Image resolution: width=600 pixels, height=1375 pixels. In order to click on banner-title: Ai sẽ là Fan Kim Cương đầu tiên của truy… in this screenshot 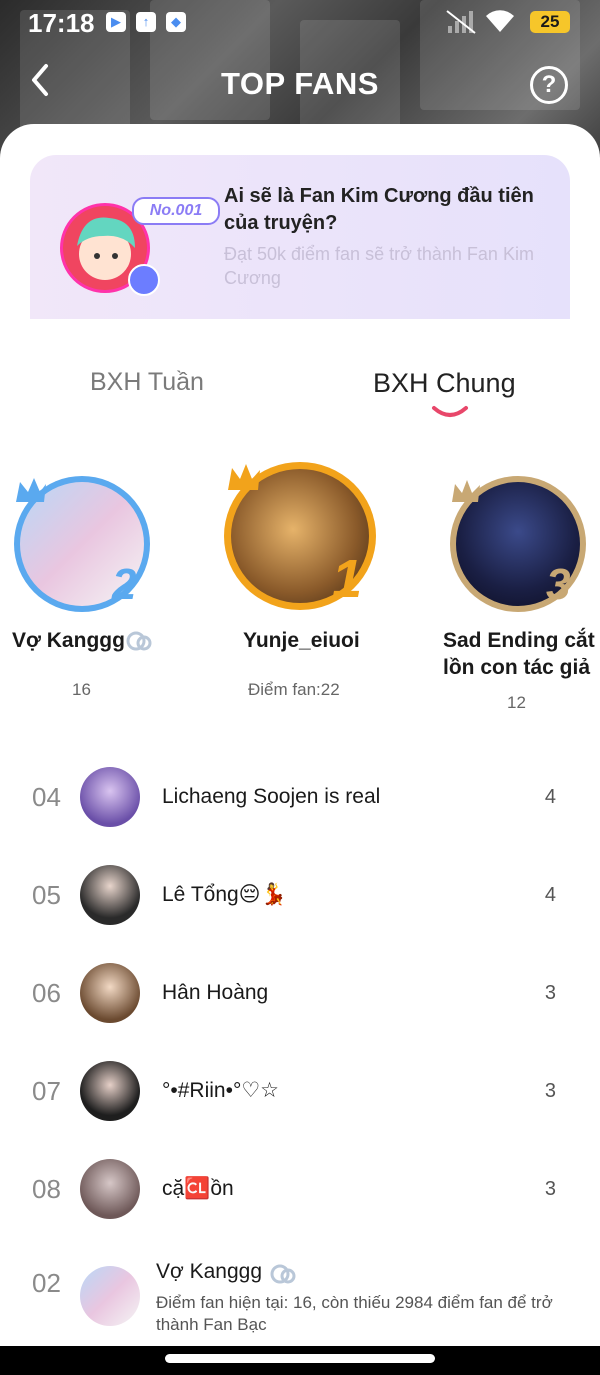, I will do `click(379, 209)`.